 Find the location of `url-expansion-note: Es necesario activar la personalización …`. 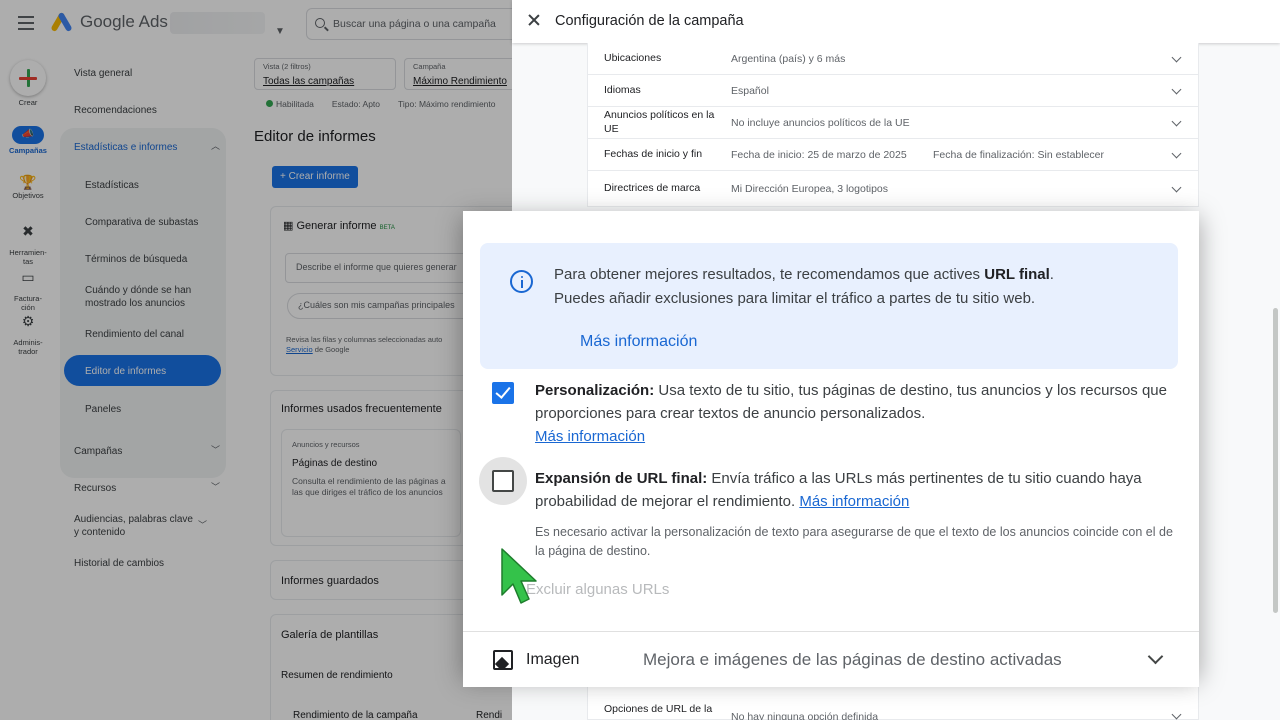

url-expansion-note: Es necesario activar la personalización … is located at coordinates (854, 541).